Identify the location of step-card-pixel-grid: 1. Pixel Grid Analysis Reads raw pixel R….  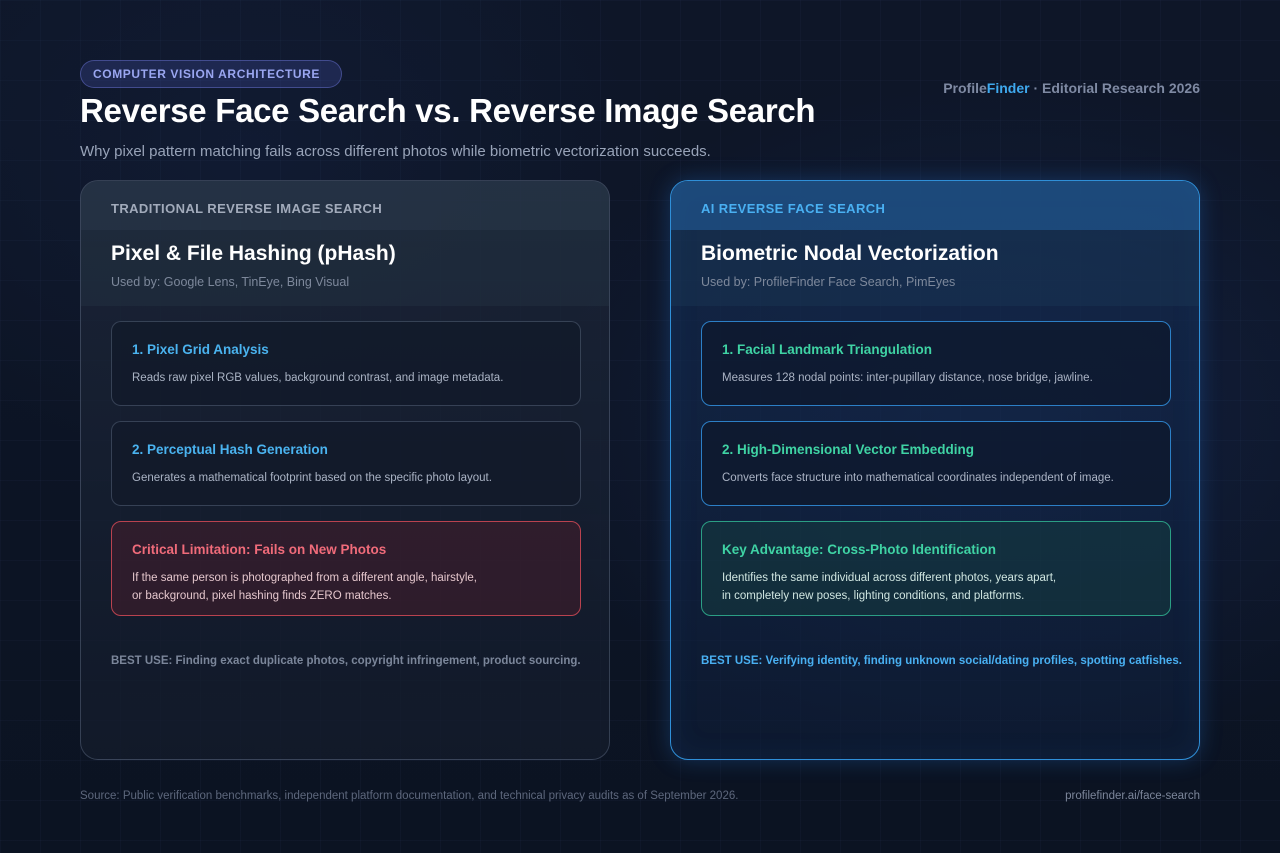
(346, 363).